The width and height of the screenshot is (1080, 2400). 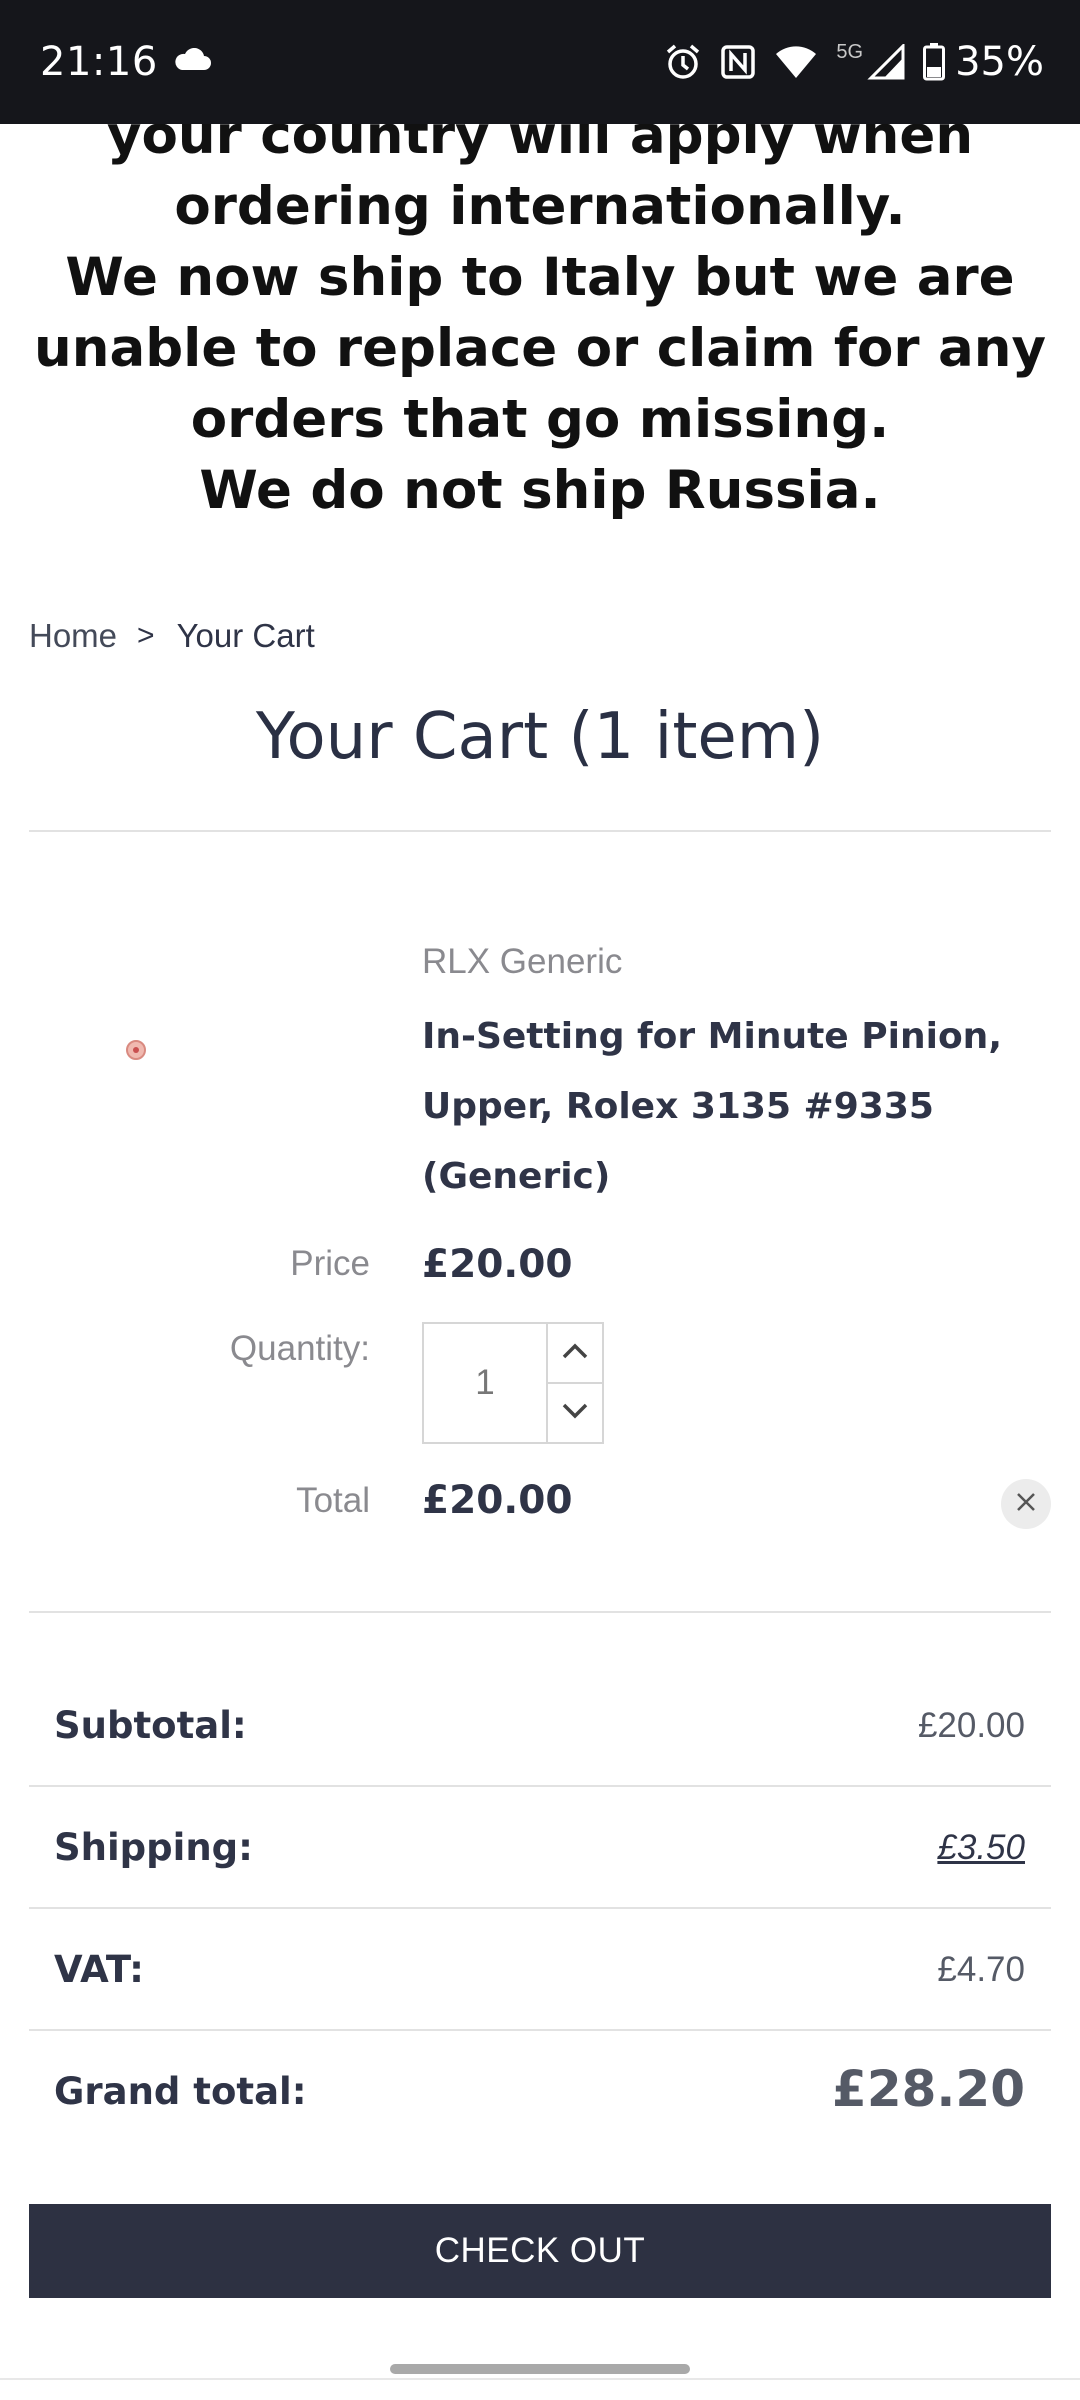 I want to click on quantity-stepper, so click(x=513, y=1383).